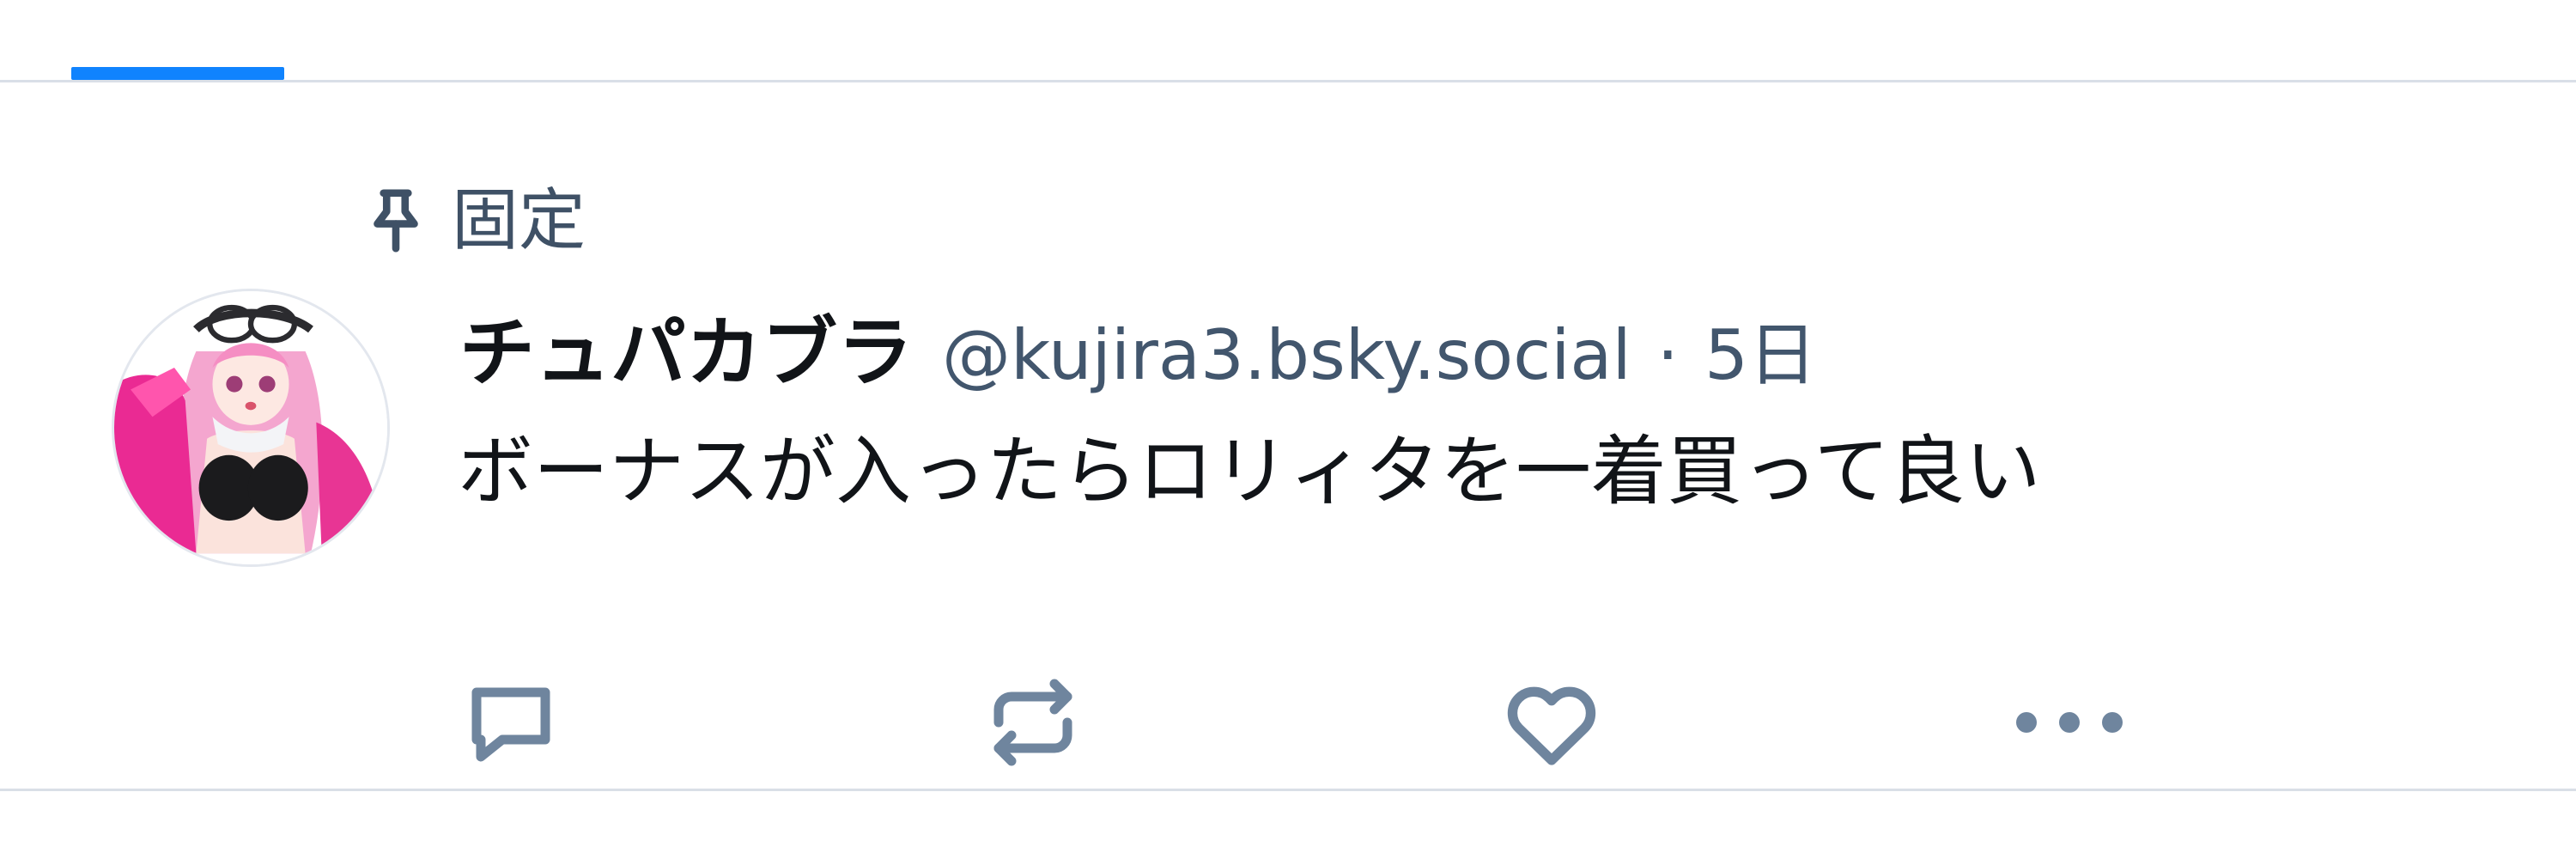 This screenshot has width=2576, height=859. I want to click on profile-tab-bar, so click(1288, 41).